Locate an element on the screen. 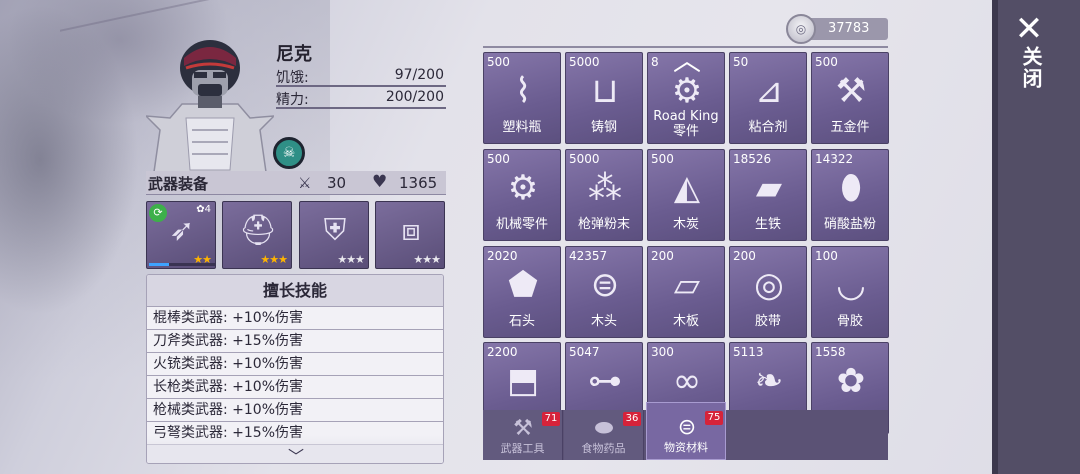 The height and width of the screenshot is (474, 1080). inventory-item: 100 ◡ 骨胶 is located at coordinates (850, 292).